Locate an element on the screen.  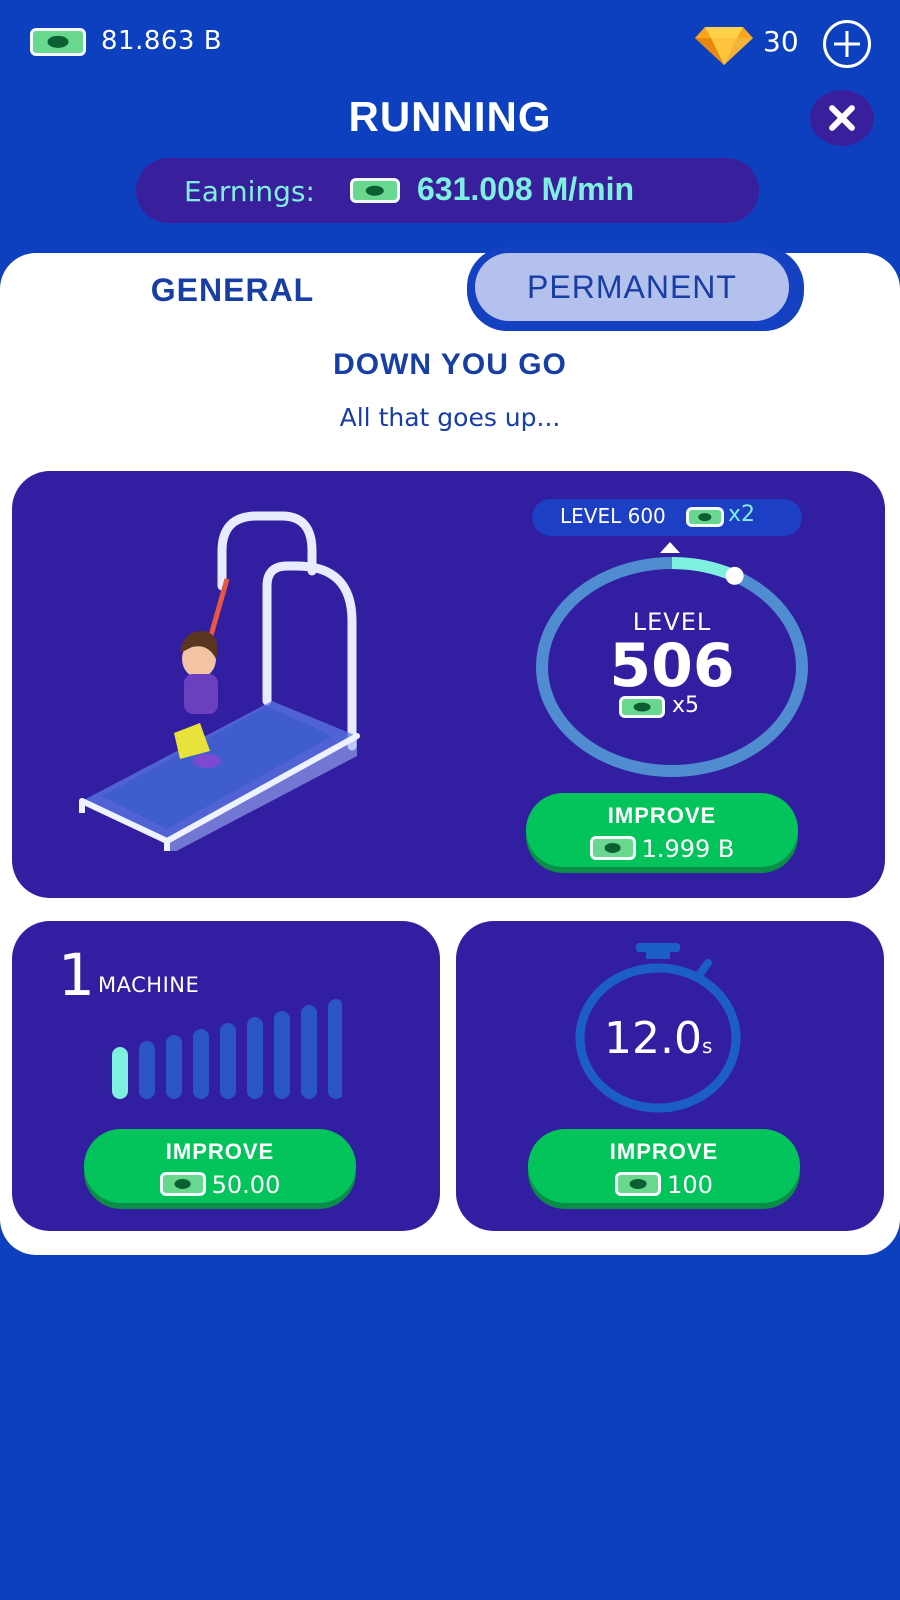
close-icon is located at coordinates (842, 118).